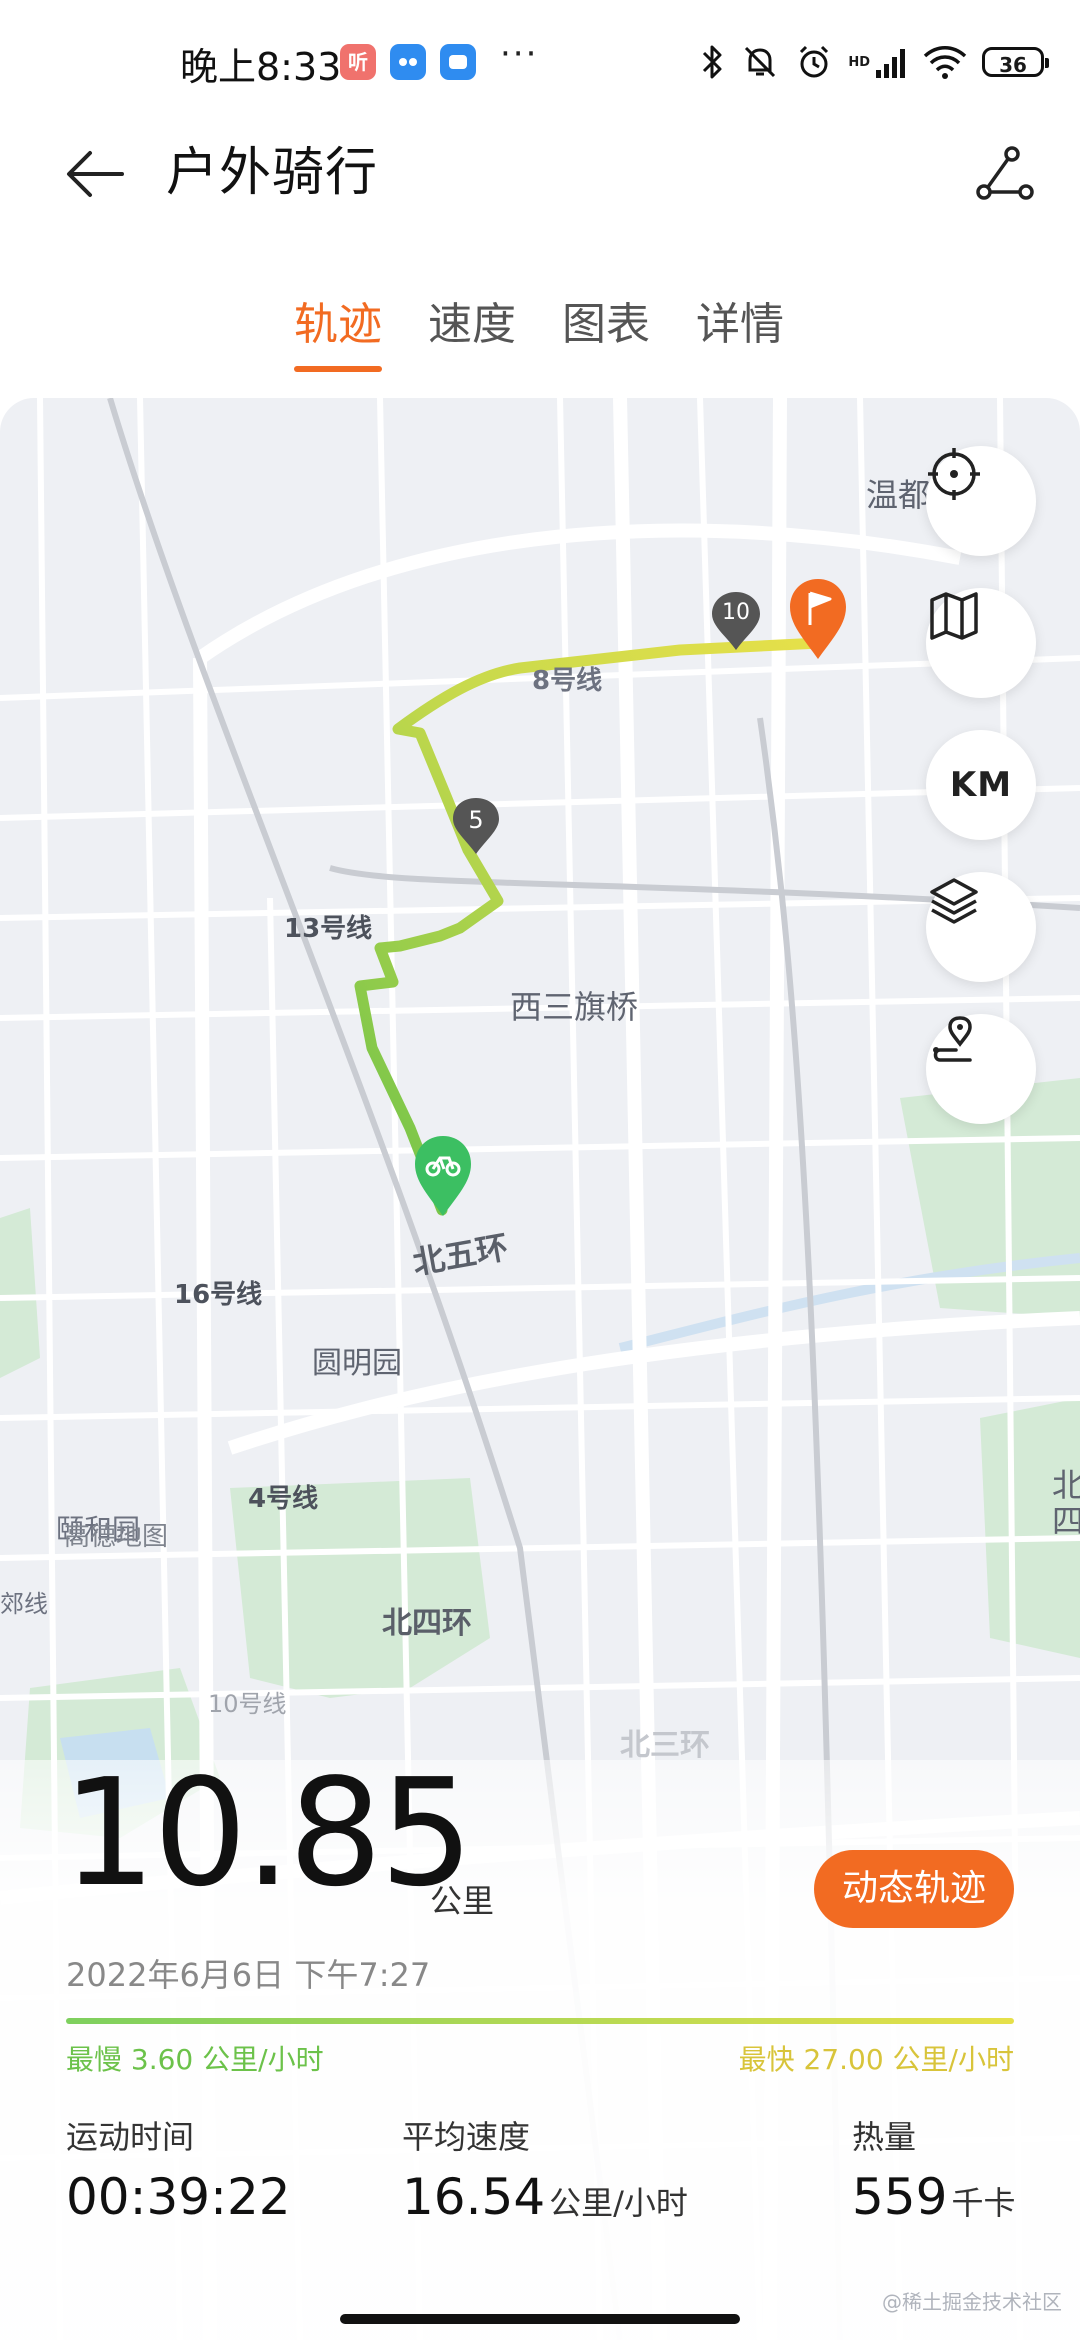  What do you see at coordinates (876, 2059) in the screenshot?
I see `fastest-speed: 最快 27.00 公里/小时` at bounding box center [876, 2059].